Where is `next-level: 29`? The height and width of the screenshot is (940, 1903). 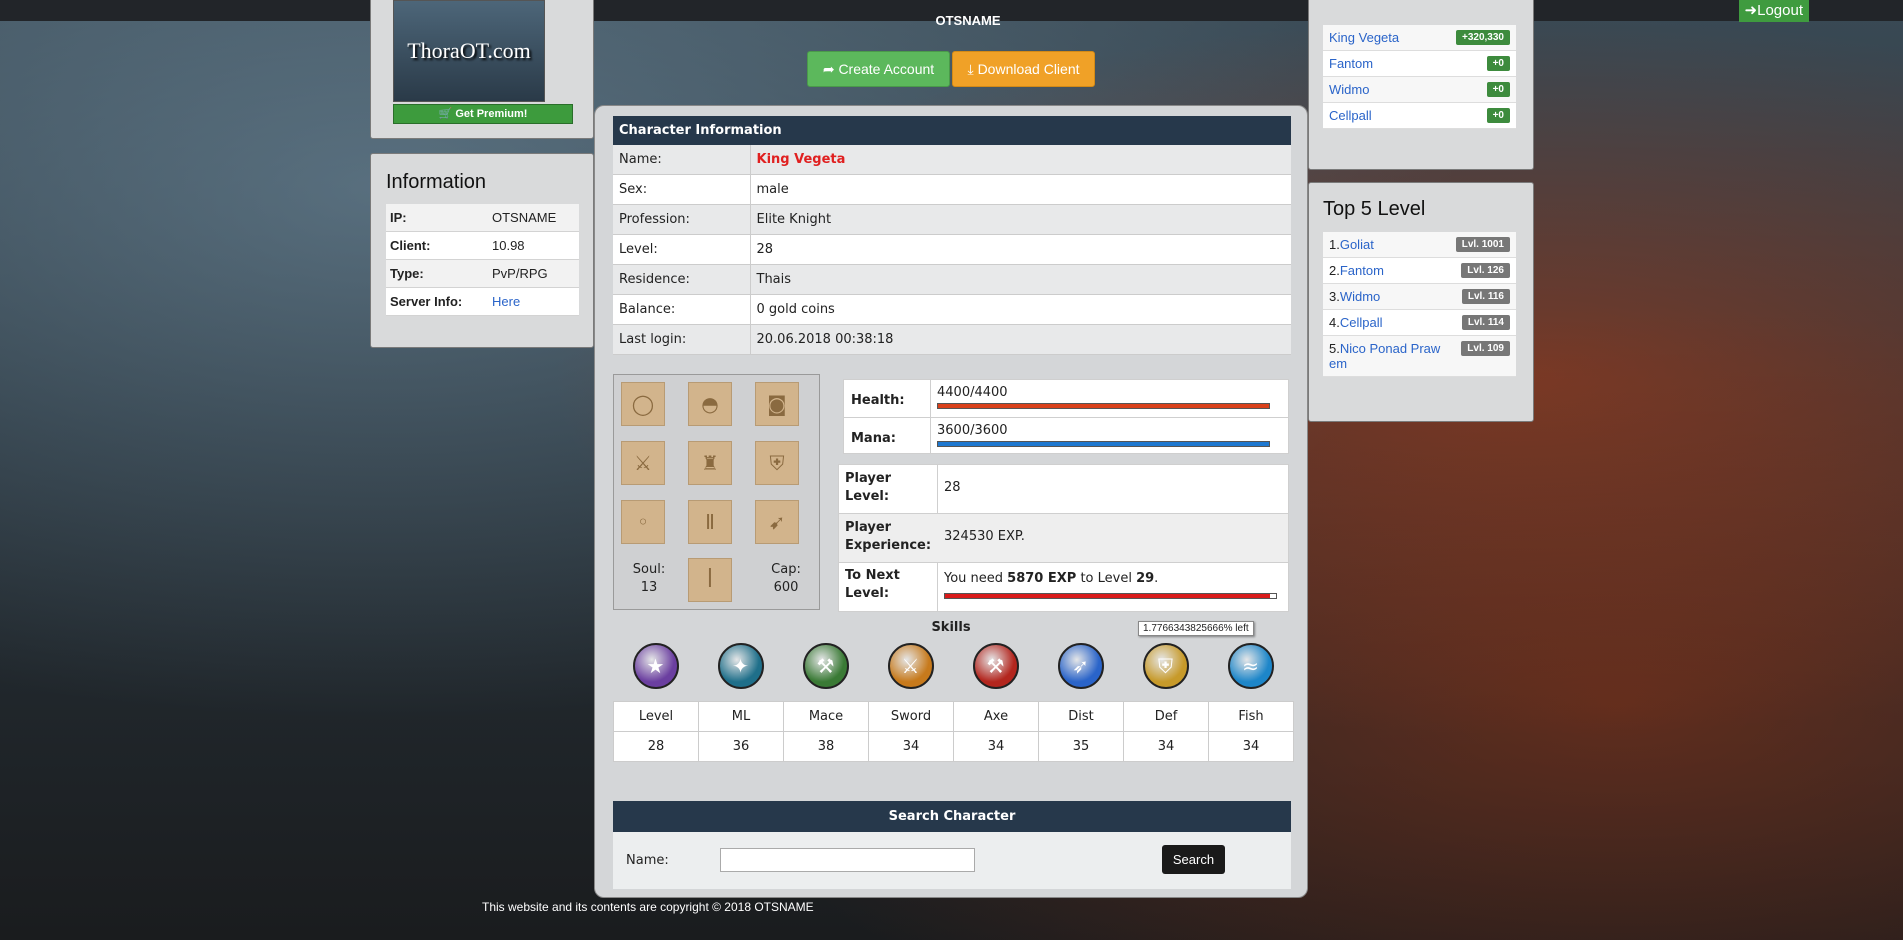 next-level: 29 is located at coordinates (1145, 578).